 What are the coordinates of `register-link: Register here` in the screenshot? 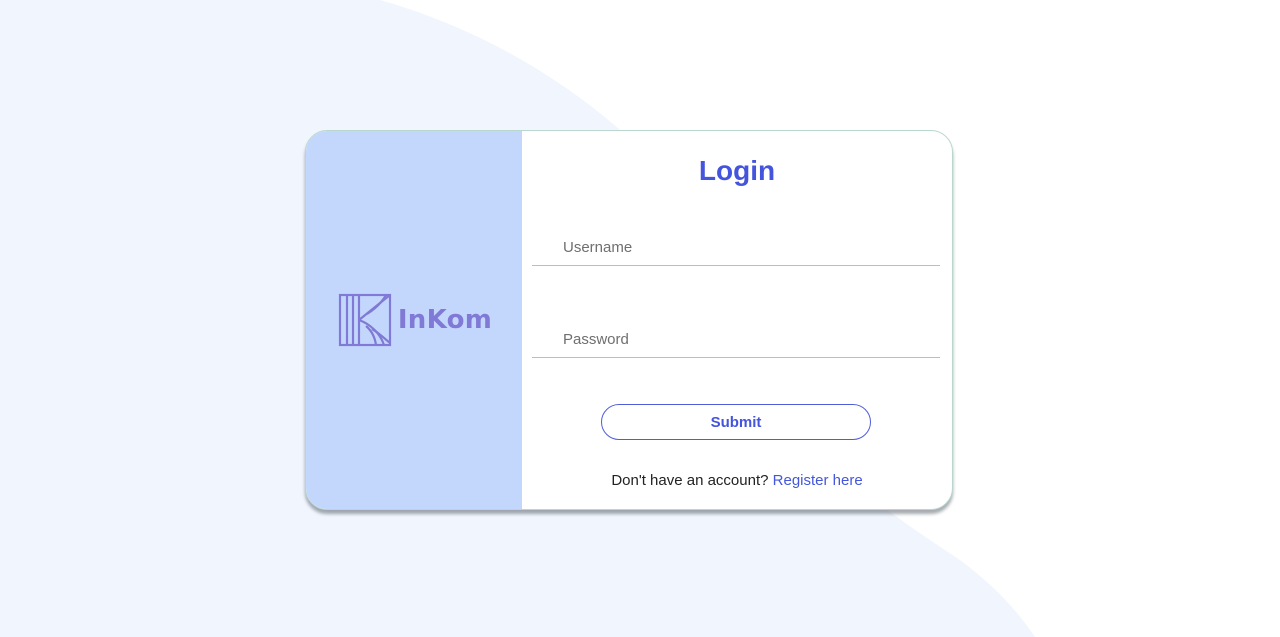 It's located at (818, 480).